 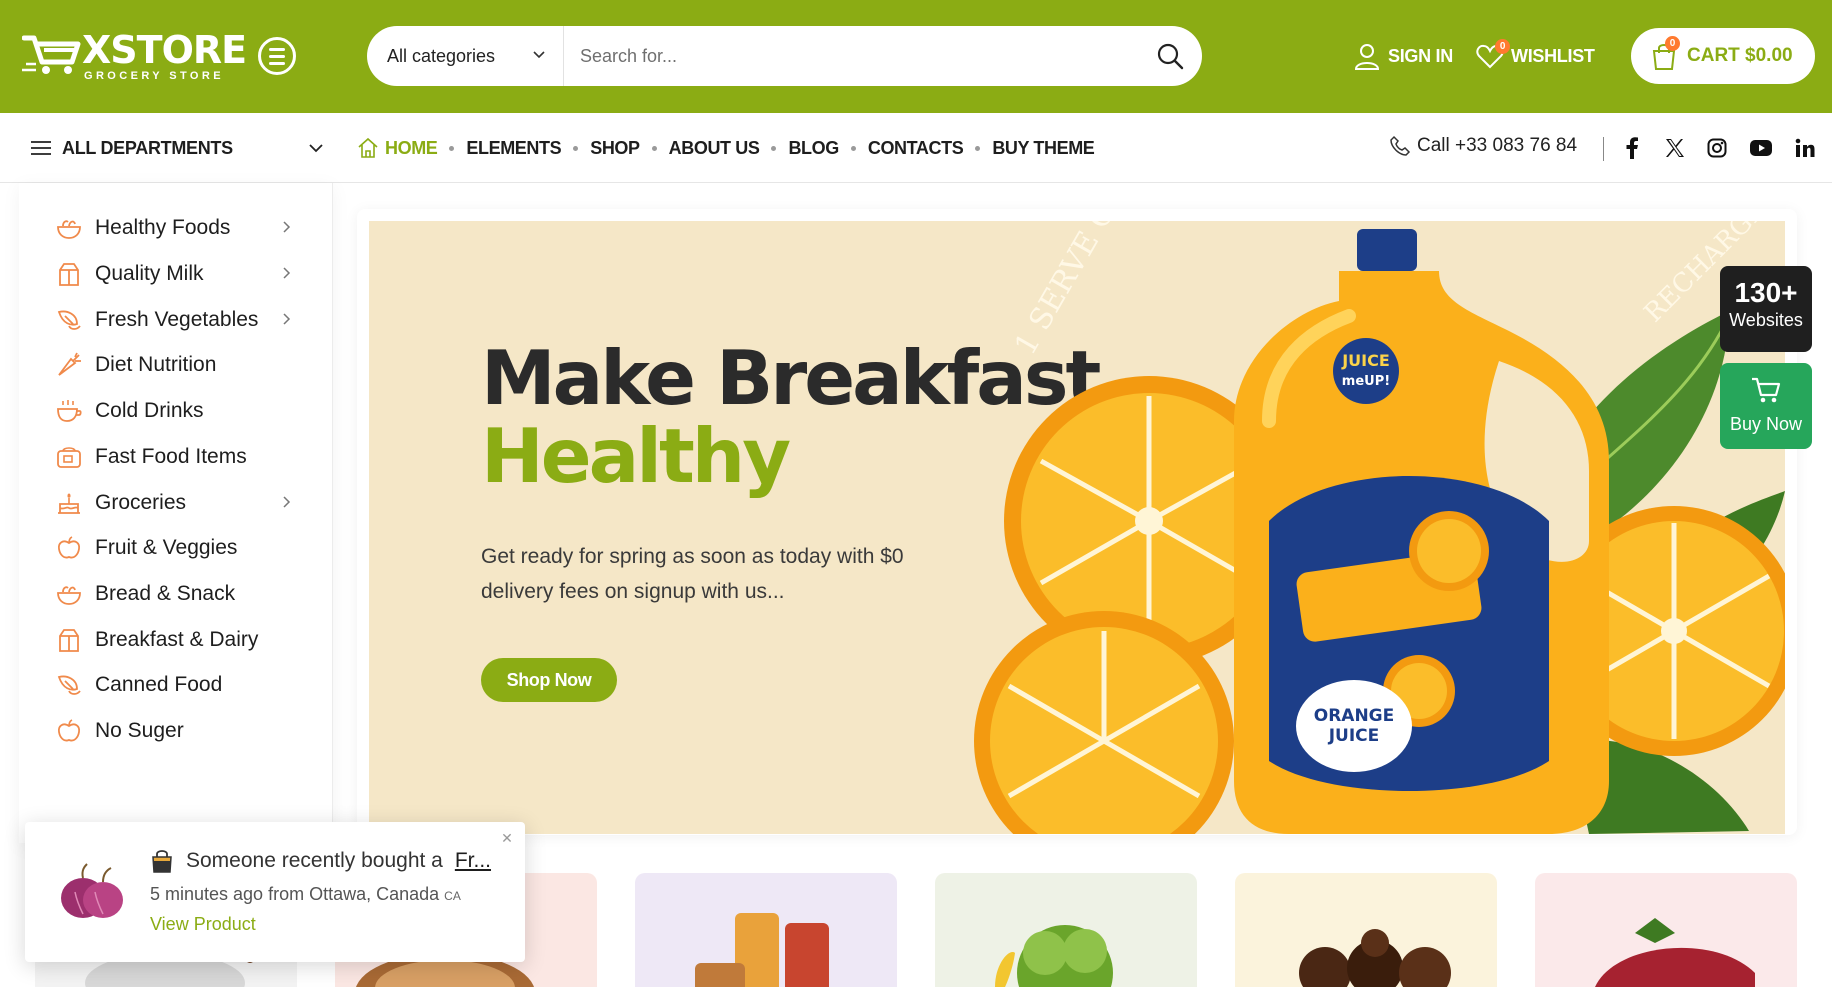 What do you see at coordinates (185, 731) in the screenshot?
I see `sidebar-item-no-suger: No Suger` at bounding box center [185, 731].